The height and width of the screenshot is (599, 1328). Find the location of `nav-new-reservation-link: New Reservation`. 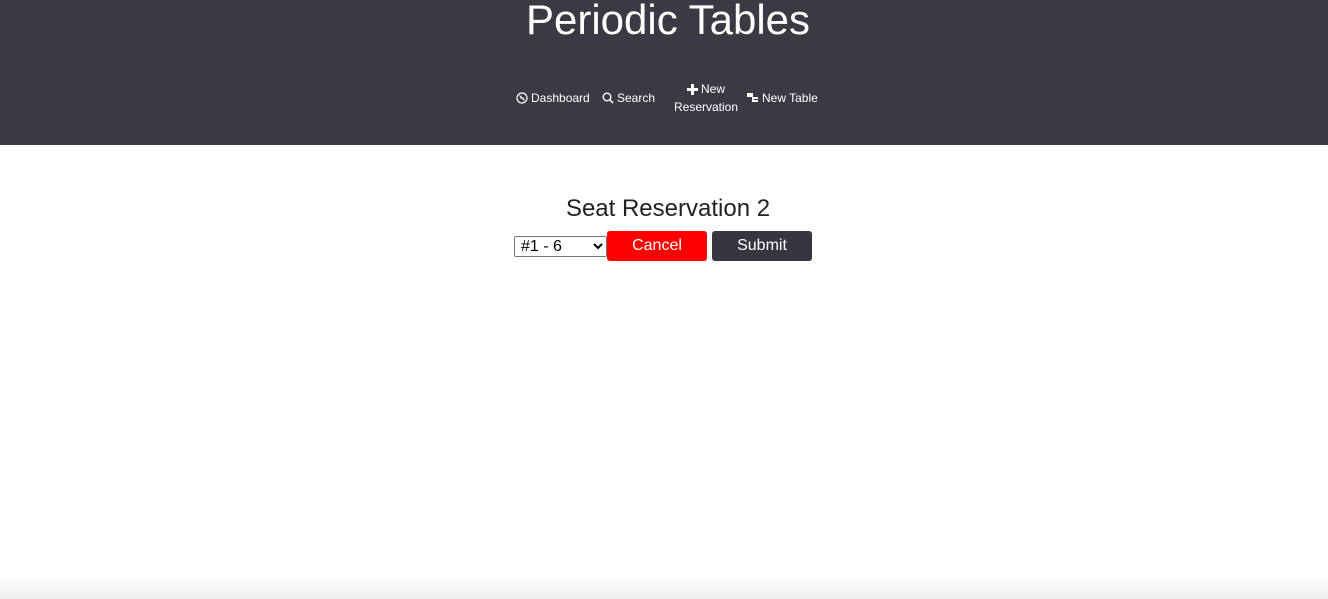

nav-new-reservation-link: New Reservation is located at coordinates (706, 98).